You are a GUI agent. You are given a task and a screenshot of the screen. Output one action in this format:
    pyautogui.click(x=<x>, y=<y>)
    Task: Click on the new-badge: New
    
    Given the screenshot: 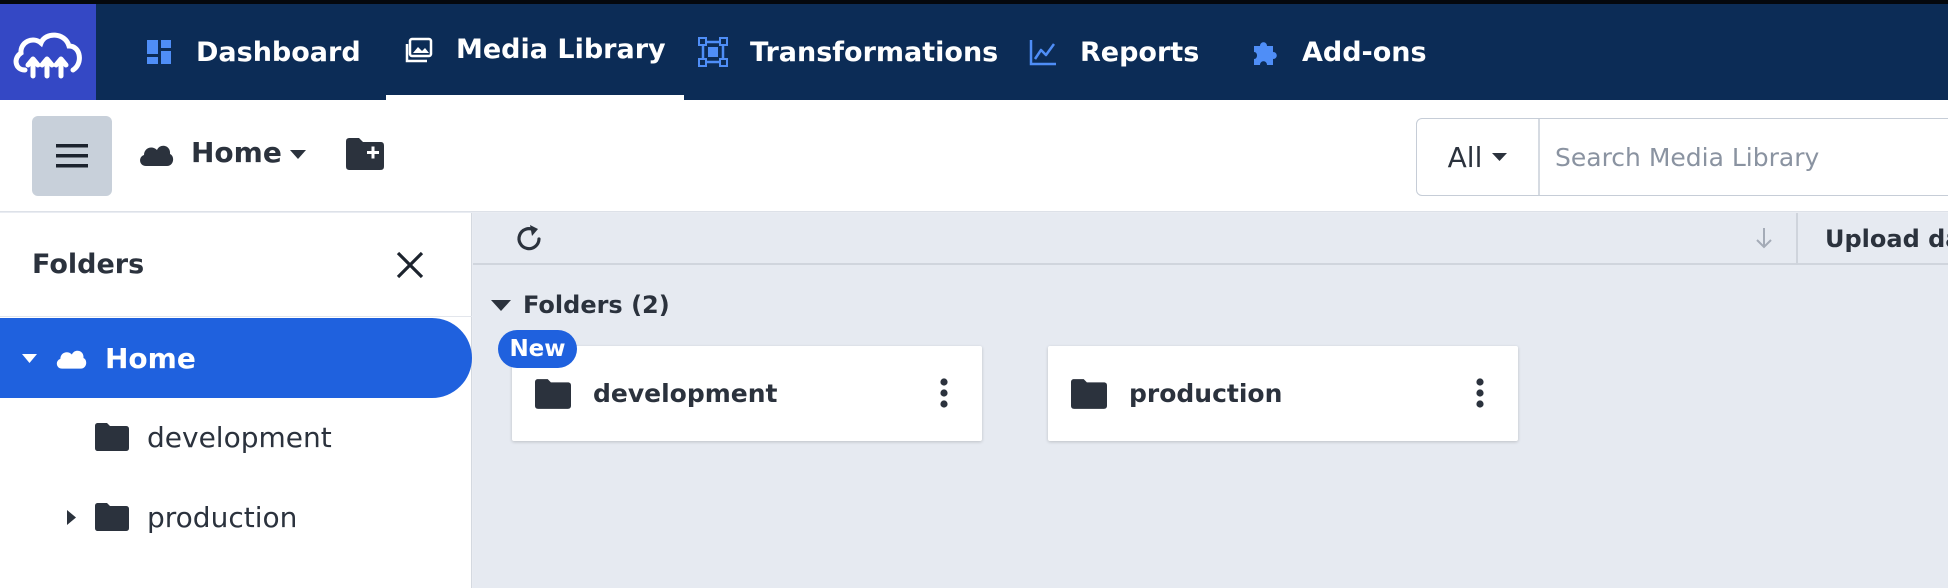 What is the action you would take?
    pyautogui.click(x=537, y=349)
    